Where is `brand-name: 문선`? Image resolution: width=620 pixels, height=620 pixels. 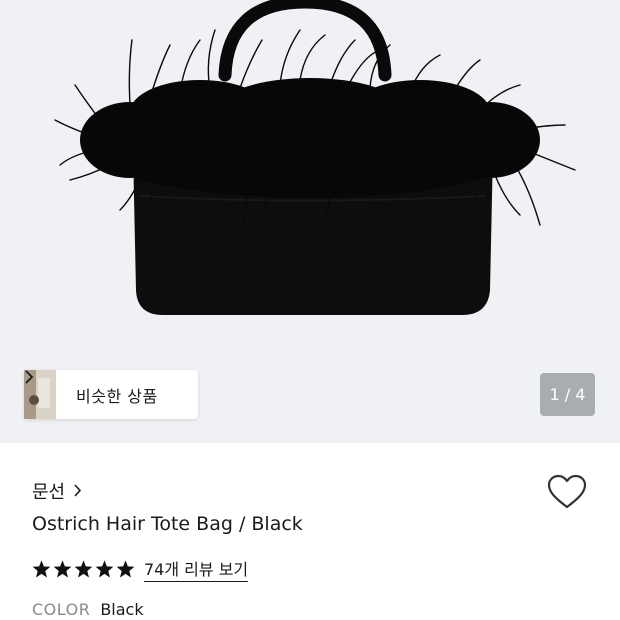
brand-name: 문선 is located at coordinates (49, 492).